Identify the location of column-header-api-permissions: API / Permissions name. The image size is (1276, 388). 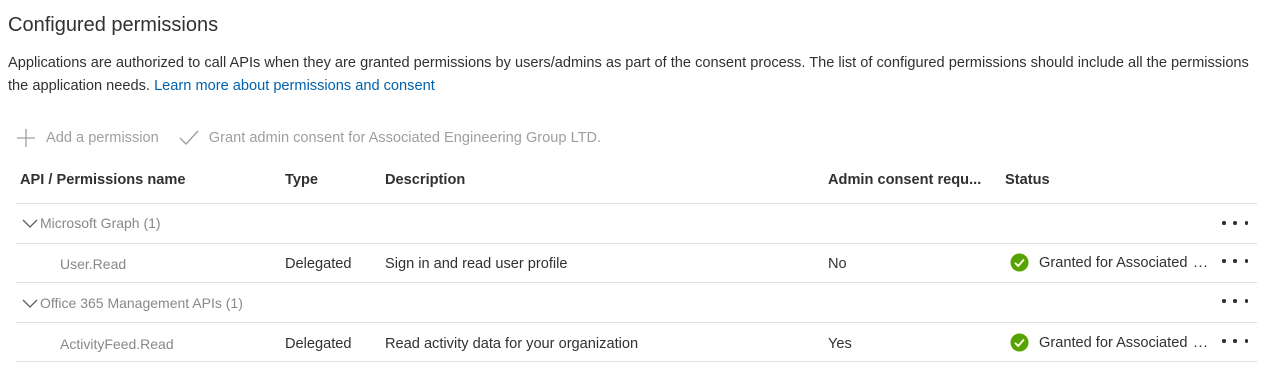
(102, 180).